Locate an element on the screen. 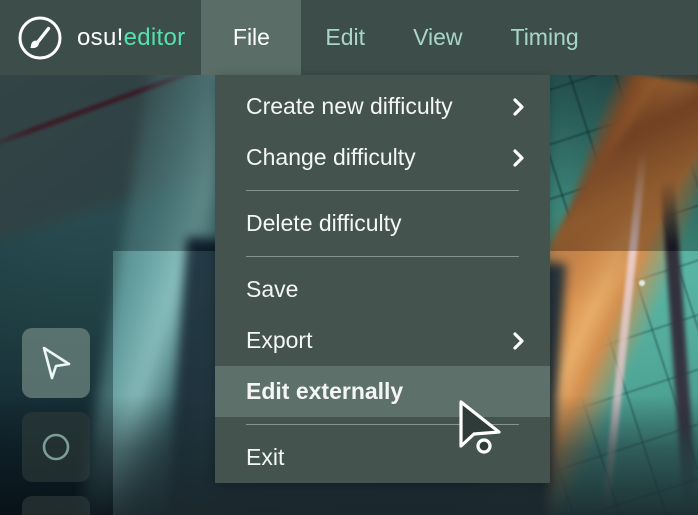 The image size is (698, 515). menu-item-file: File is located at coordinates (251, 37).